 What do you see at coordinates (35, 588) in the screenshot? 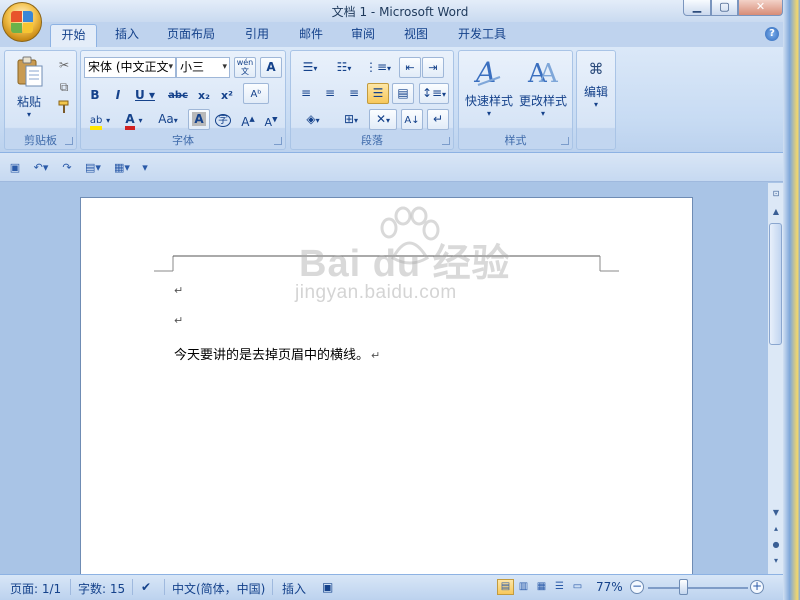
I see `page-count: 页面: 1/1` at bounding box center [35, 588].